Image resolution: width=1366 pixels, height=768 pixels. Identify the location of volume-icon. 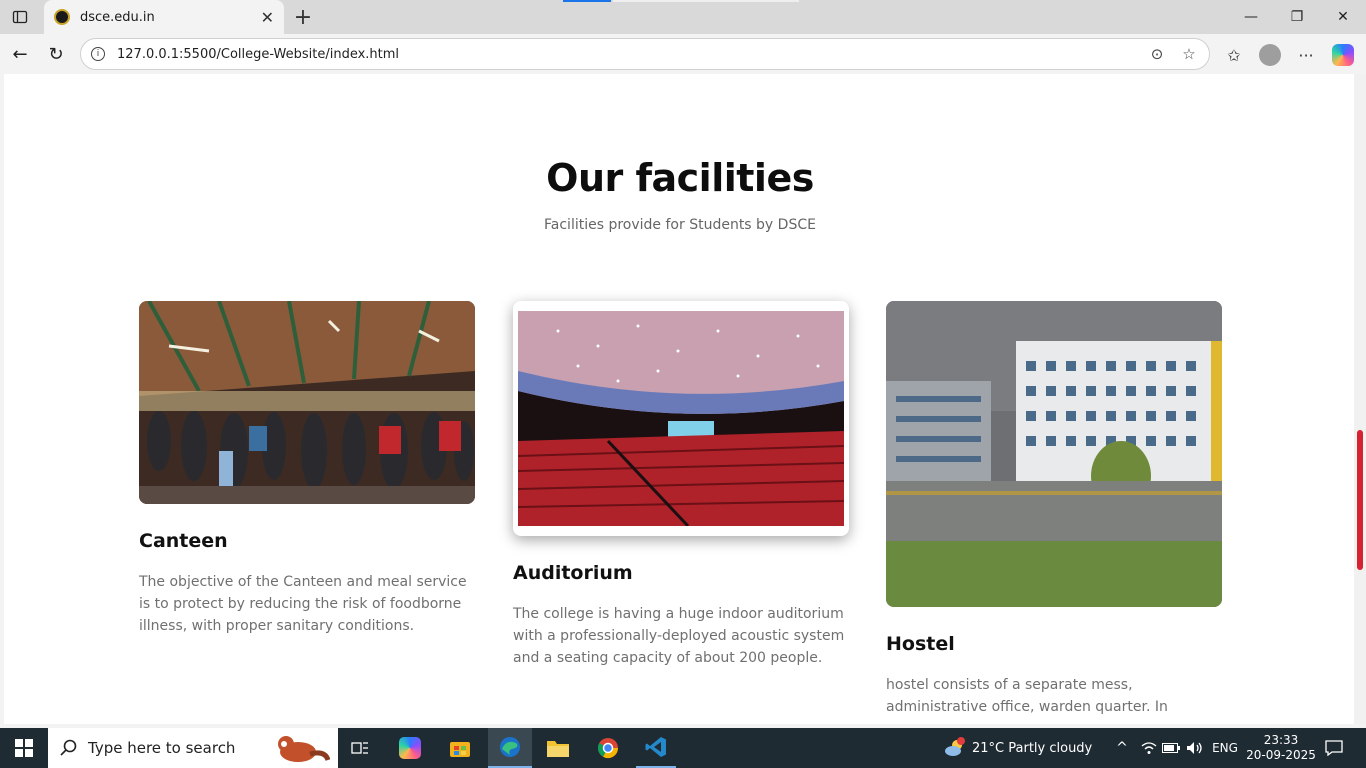
(1195, 748).